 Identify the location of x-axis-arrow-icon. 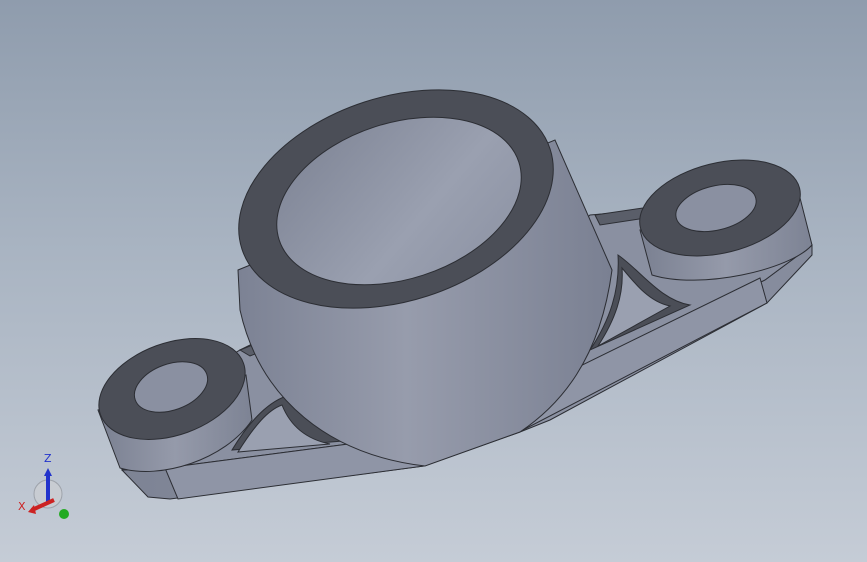
(32, 509).